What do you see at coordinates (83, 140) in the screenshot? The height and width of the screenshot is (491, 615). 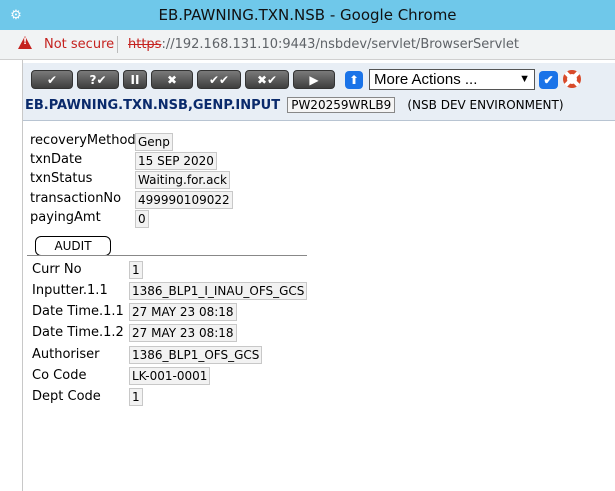 I see `field-label: recoveryMethod` at bounding box center [83, 140].